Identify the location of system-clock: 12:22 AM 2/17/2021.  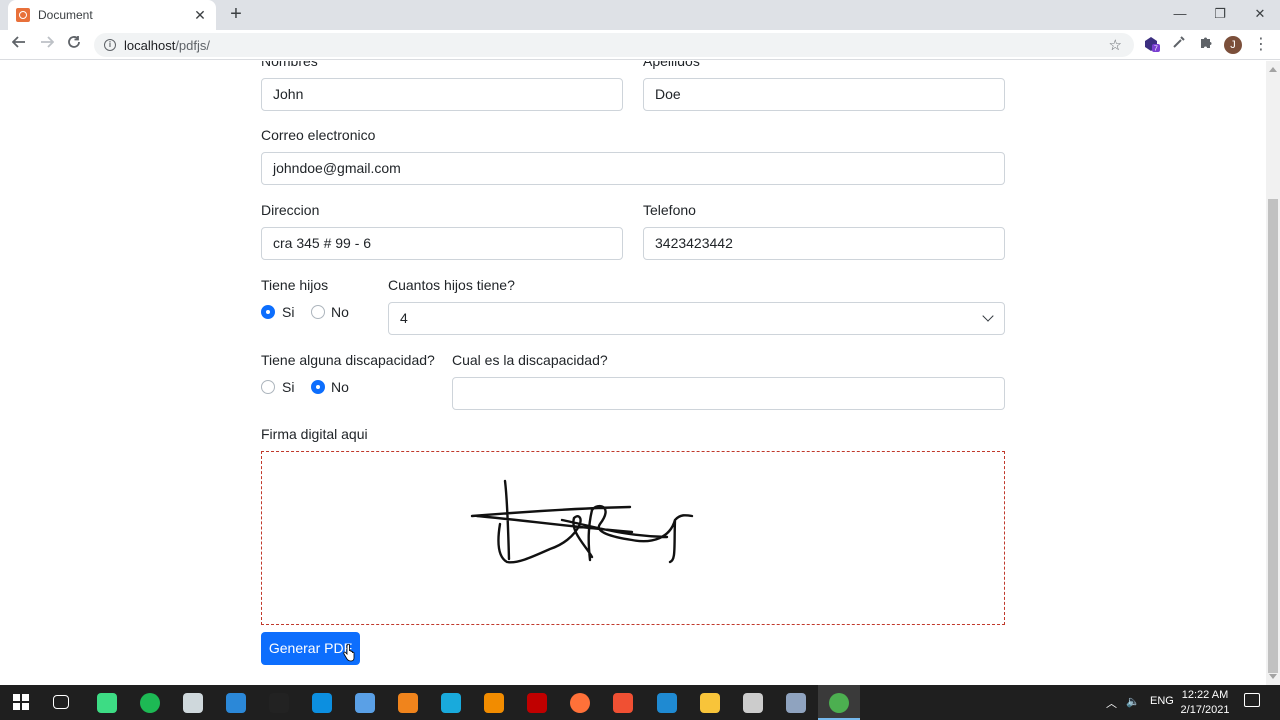
(1205, 703).